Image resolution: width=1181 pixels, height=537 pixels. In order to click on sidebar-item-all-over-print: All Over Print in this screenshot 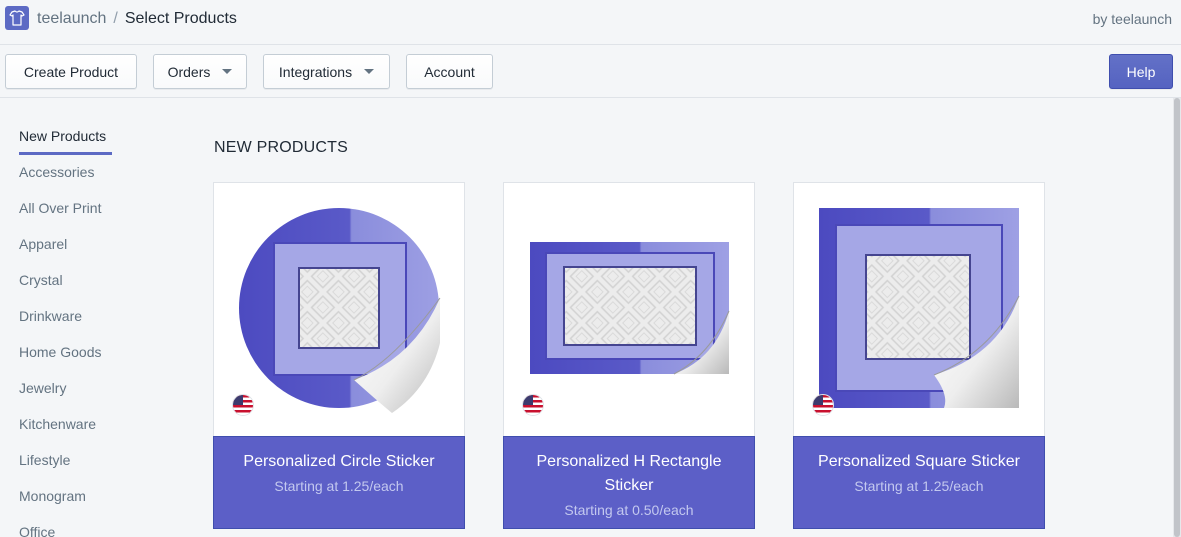, I will do `click(60, 208)`.